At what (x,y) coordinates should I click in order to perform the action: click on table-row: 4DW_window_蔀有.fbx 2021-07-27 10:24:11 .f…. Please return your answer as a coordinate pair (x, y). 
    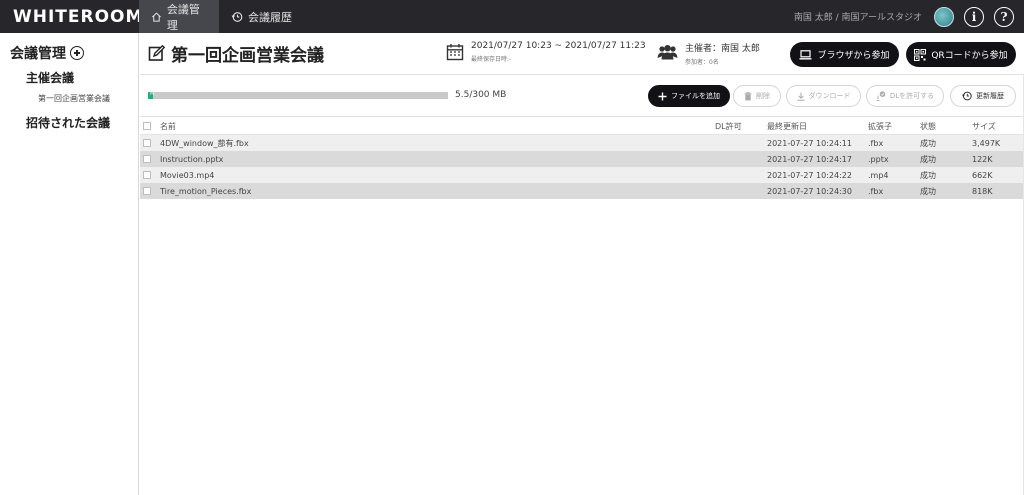
    Looking at the image, I should click on (582, 143).